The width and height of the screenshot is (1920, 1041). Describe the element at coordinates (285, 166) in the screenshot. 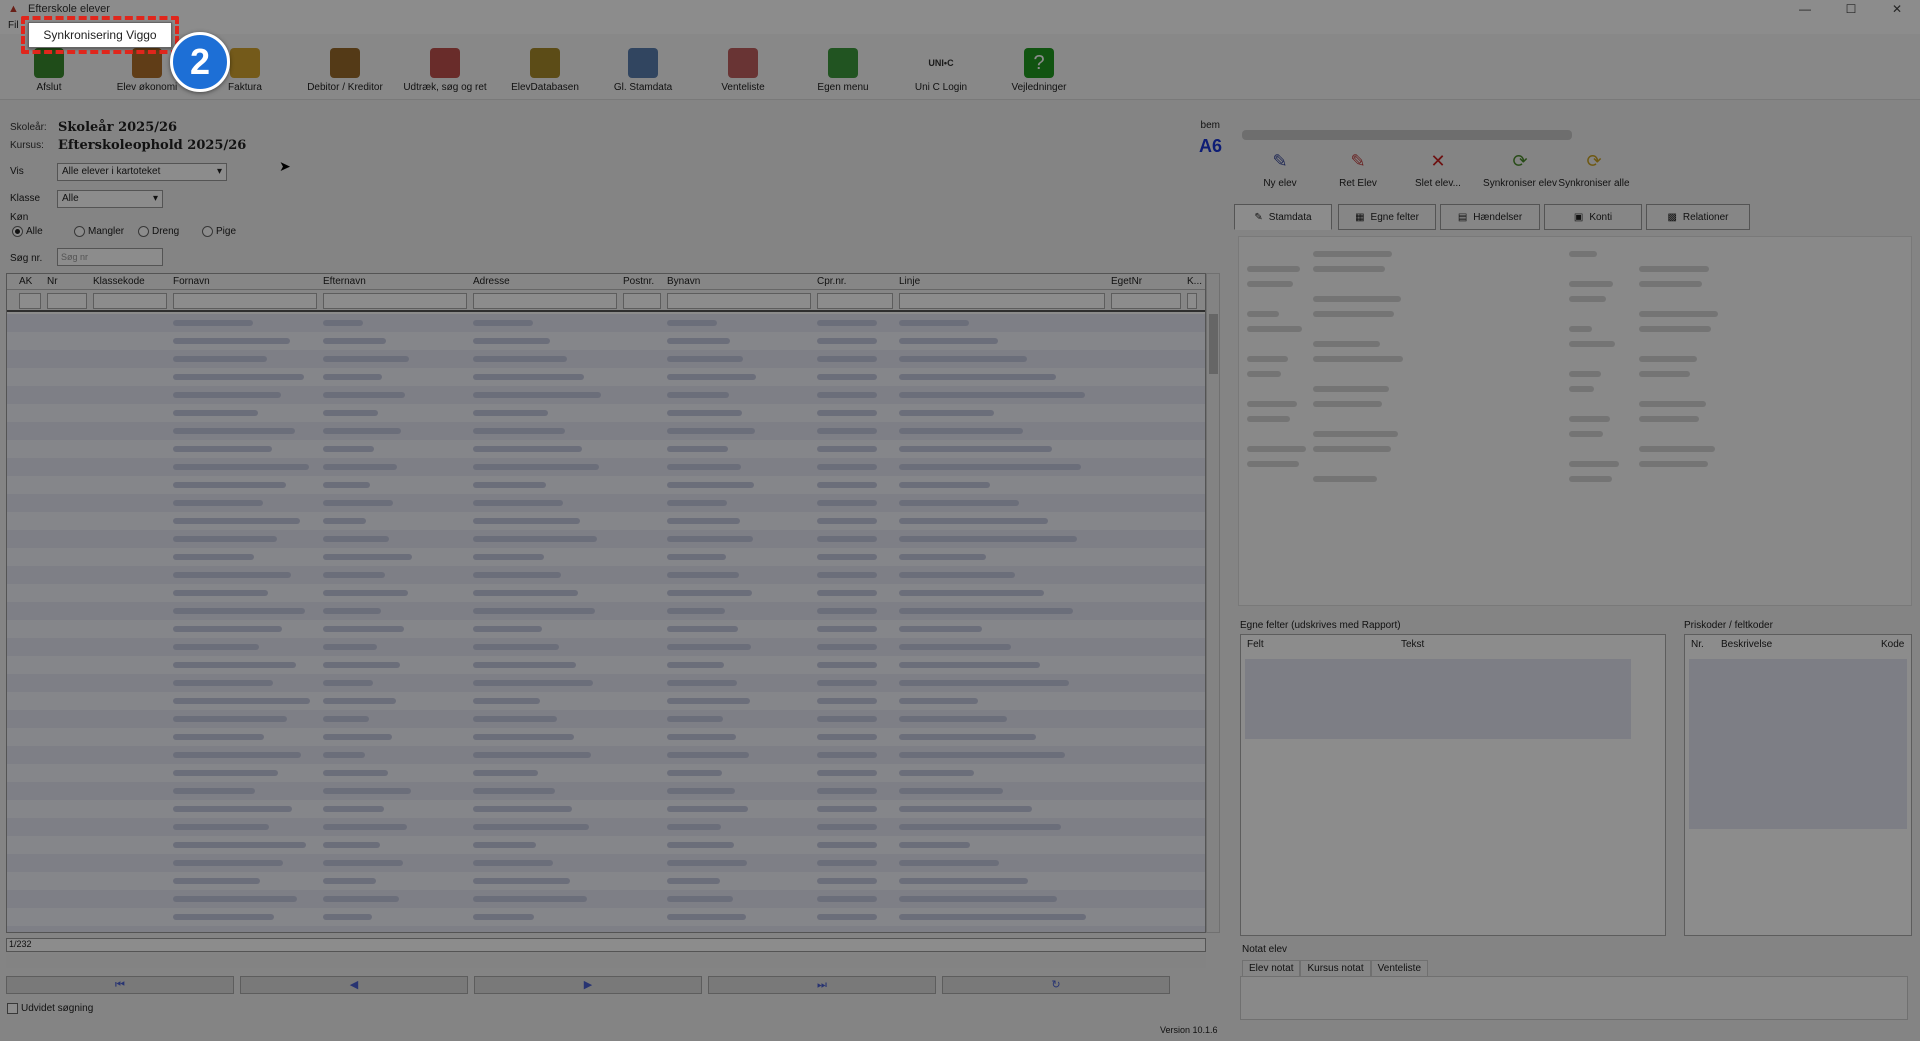

I see `mouse-cursor-icon: ➤` at that location.